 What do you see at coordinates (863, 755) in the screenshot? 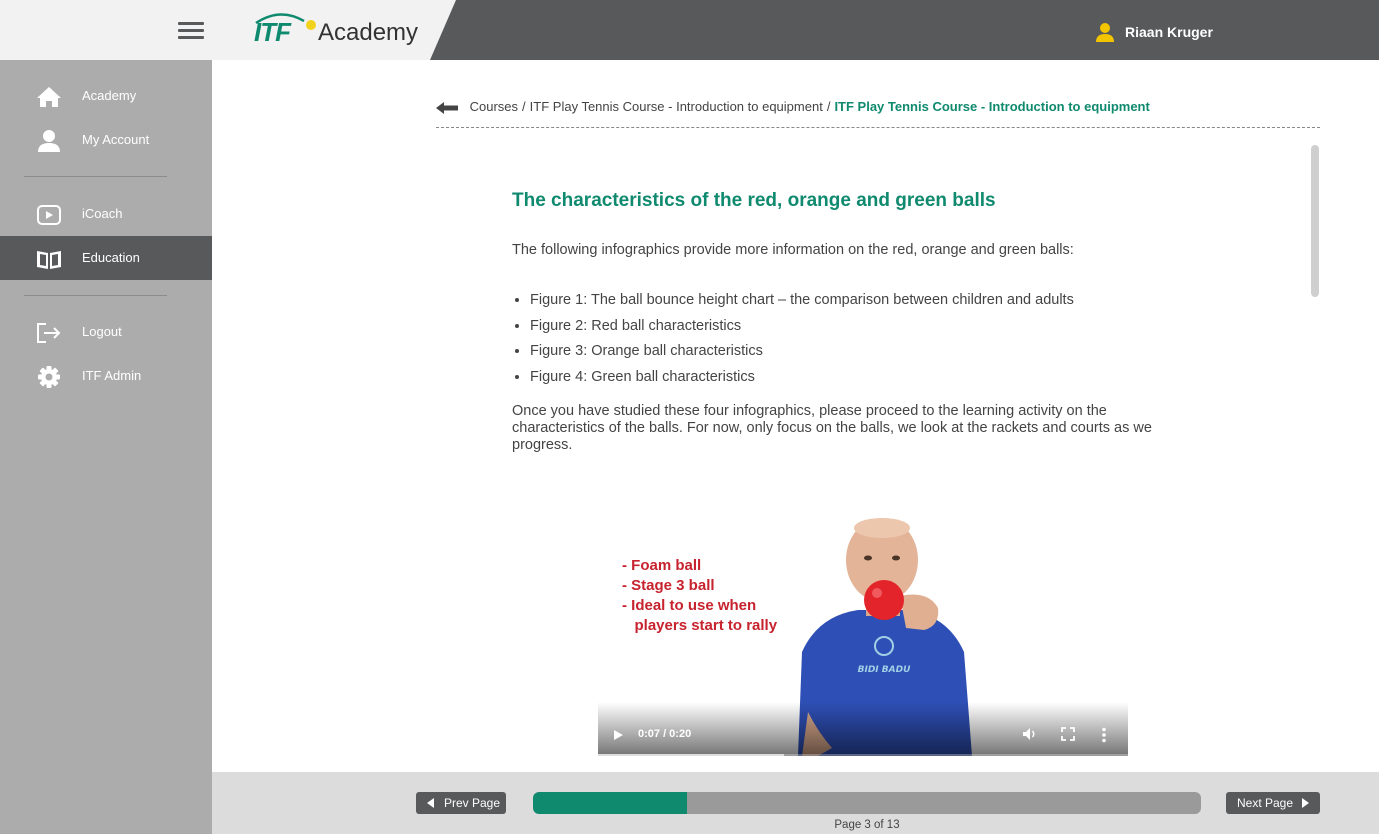
I see `video-seek-bar` at bounding box center [863, 755].